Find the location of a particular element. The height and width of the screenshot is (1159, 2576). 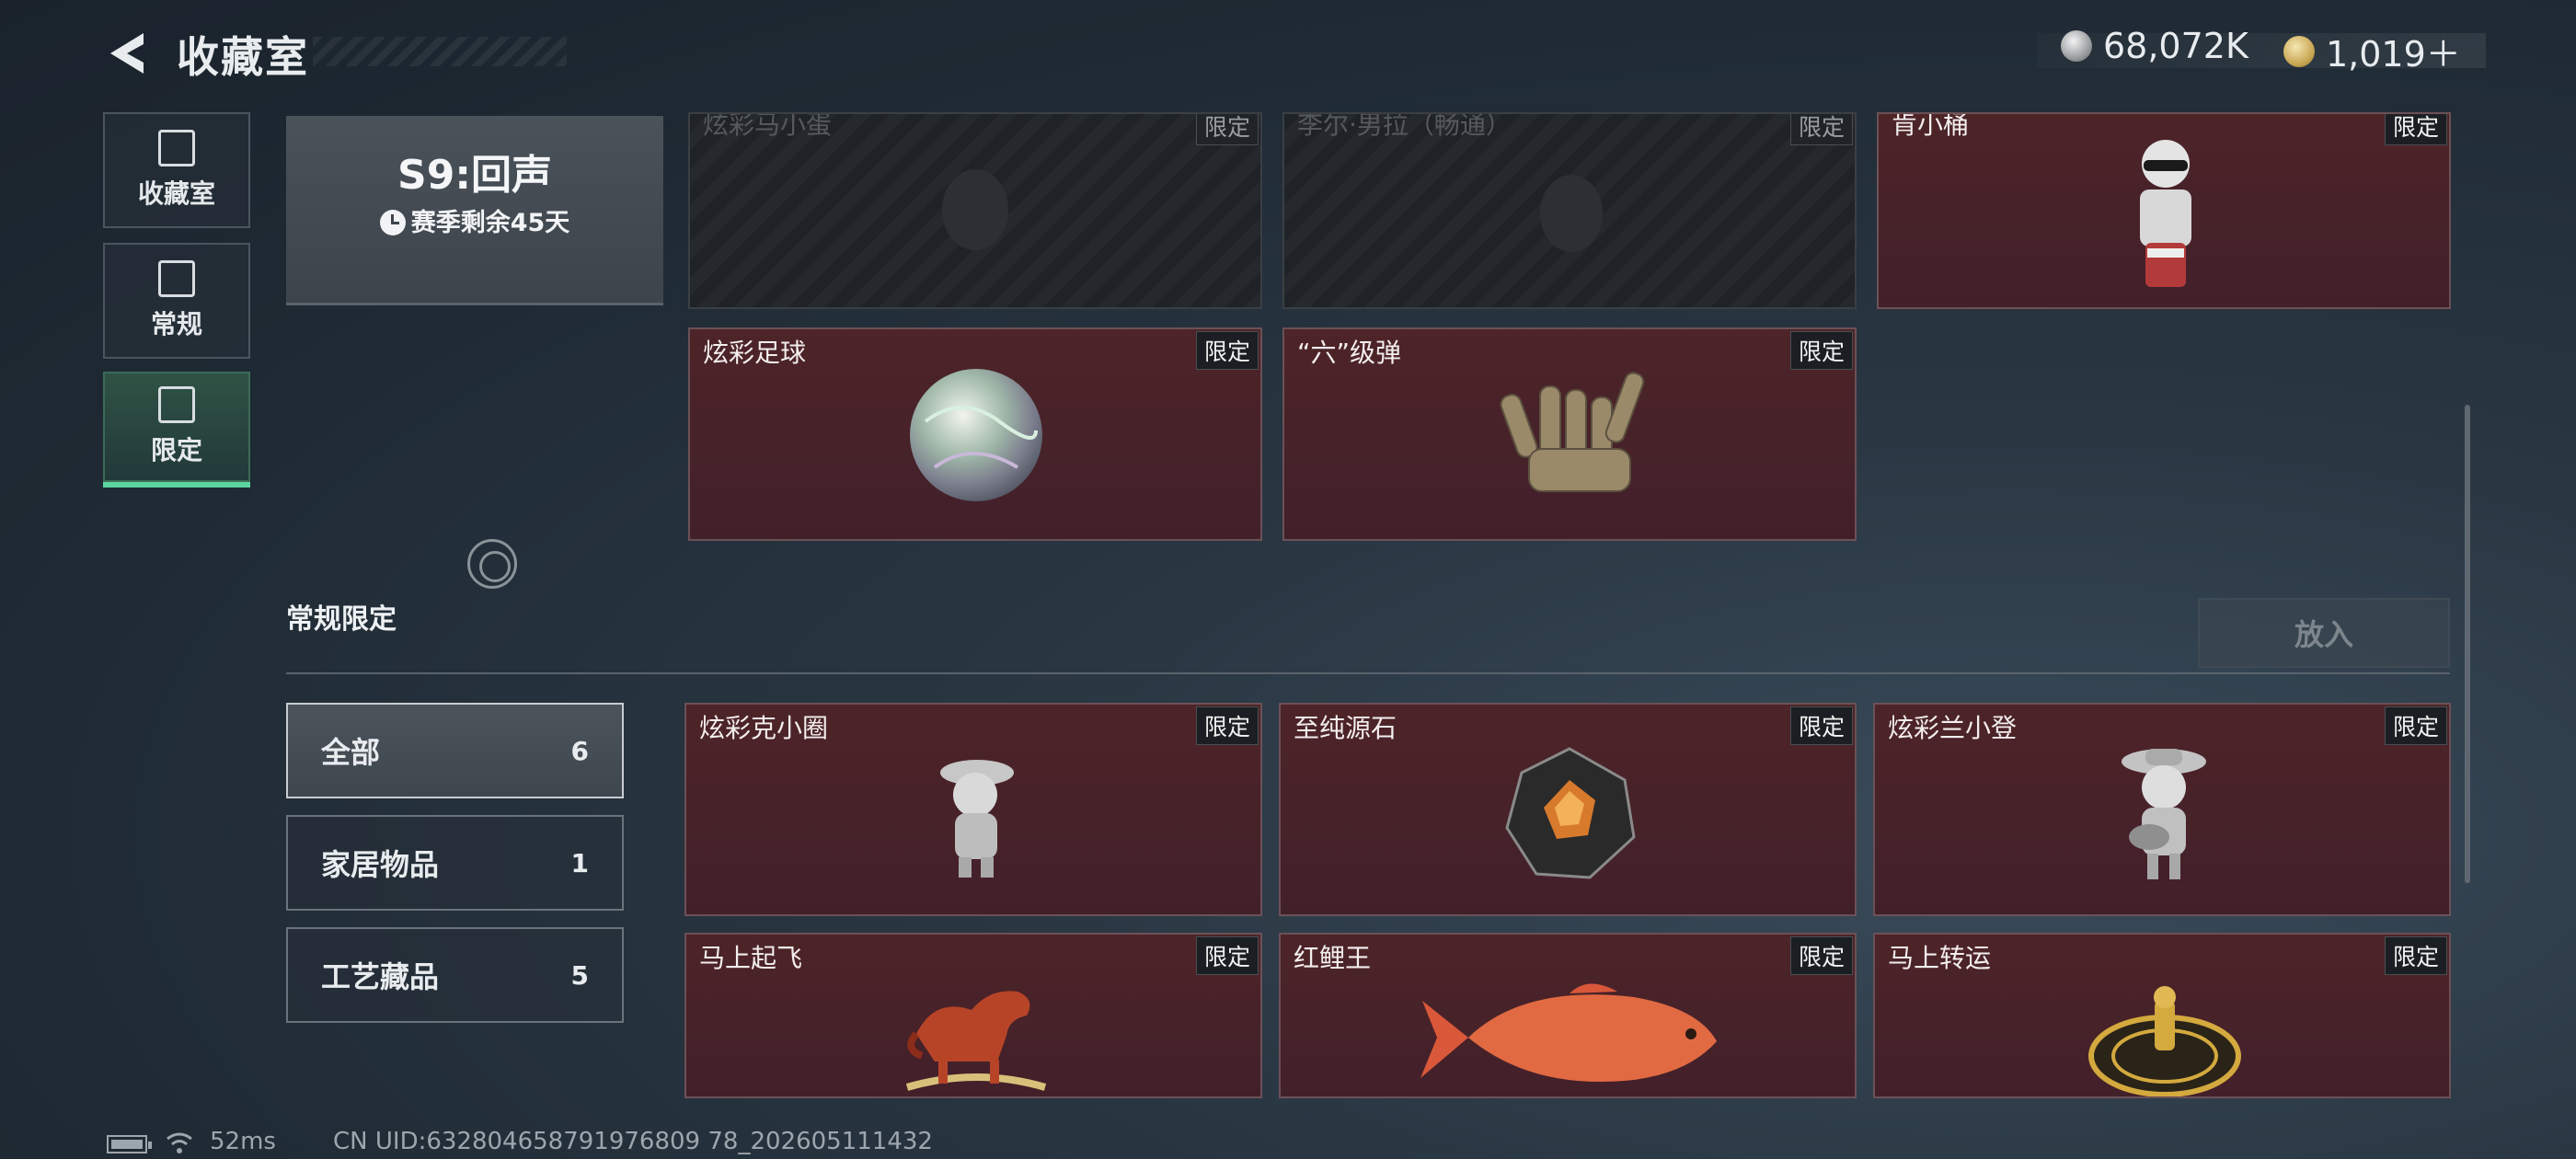

collectible-card: “六”级弹 限定 is located at coordinates (1569, 434).